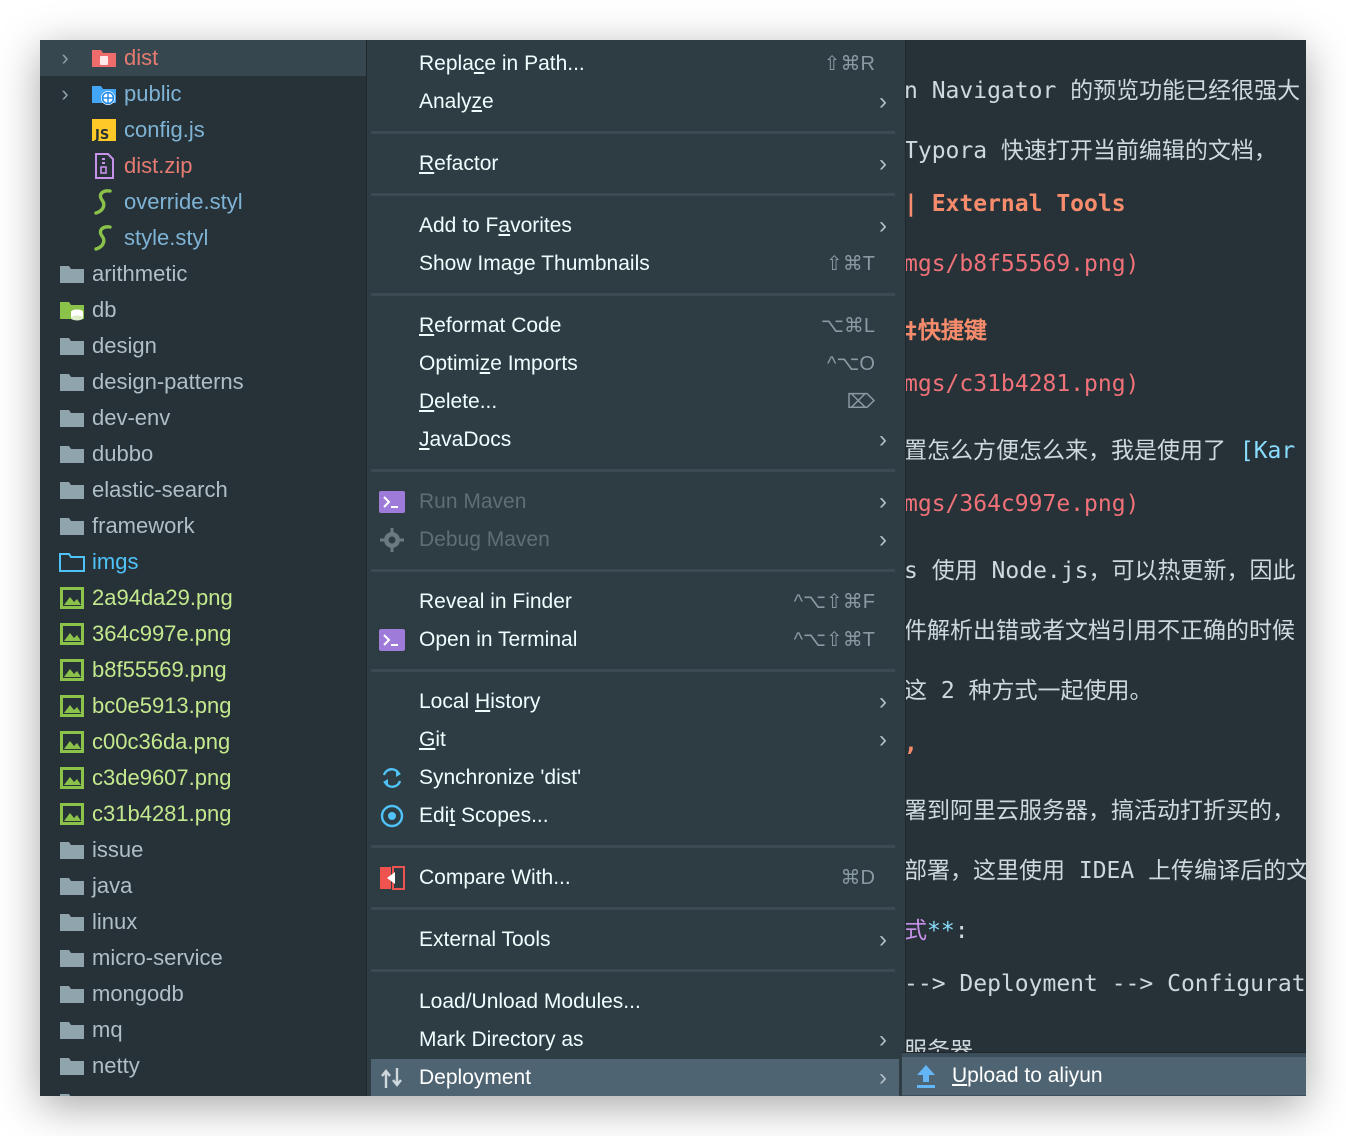  I want to click on tree-item: design-patterns, so click(203, 382).